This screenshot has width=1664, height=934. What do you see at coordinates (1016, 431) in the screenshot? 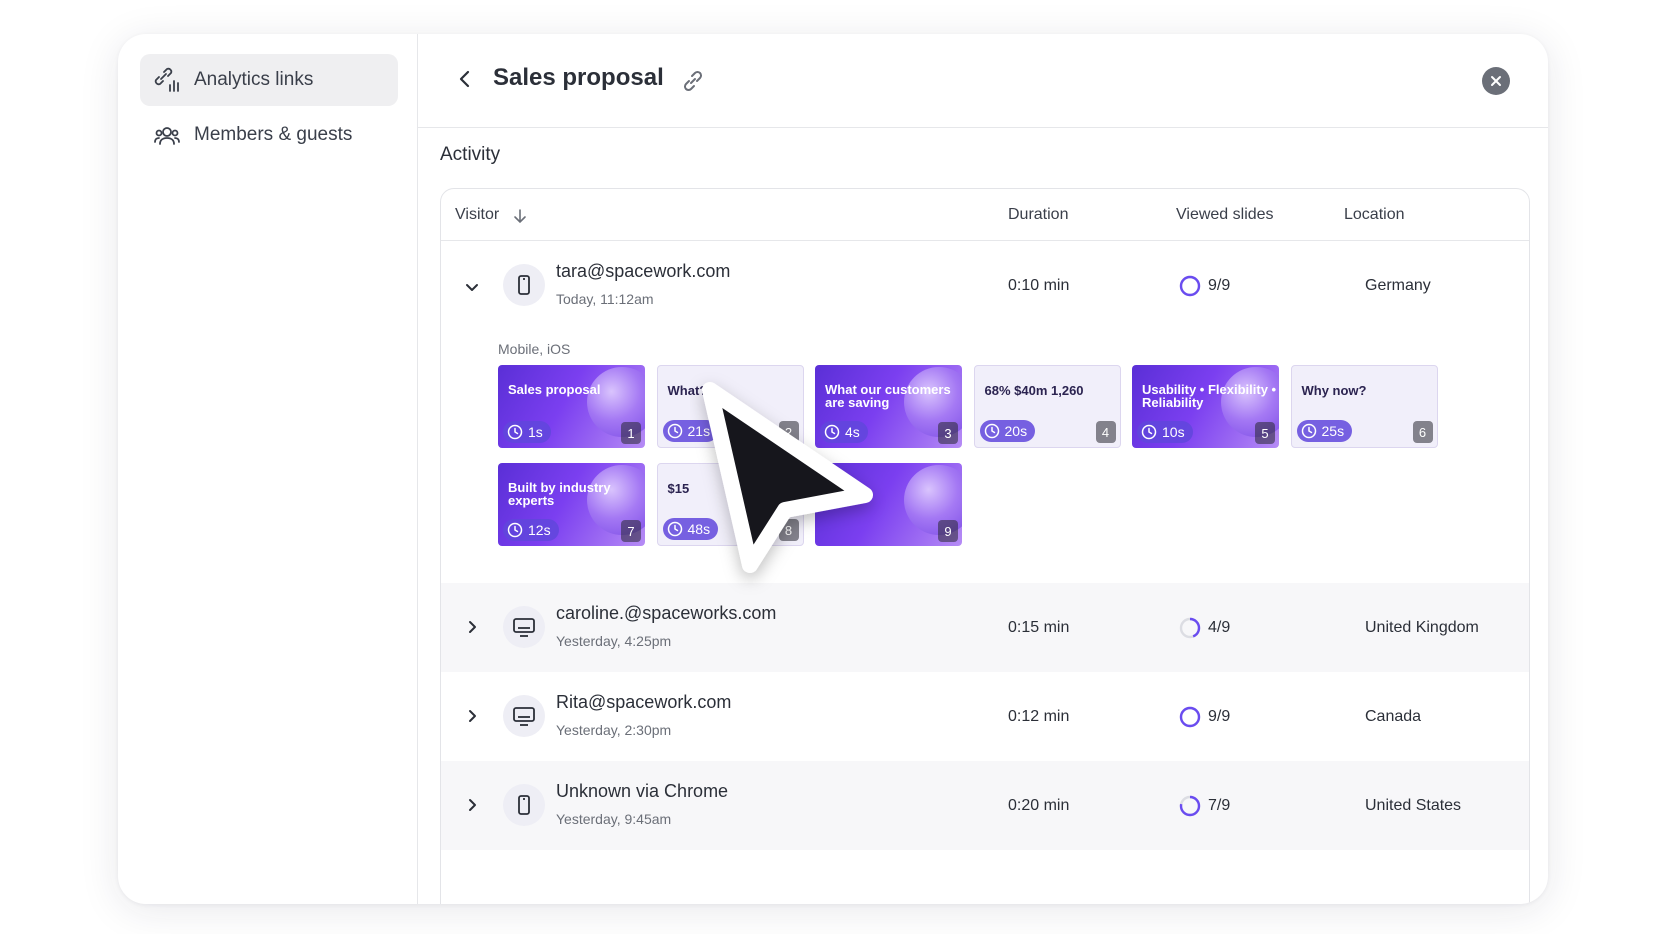
I see `slide-time: 20s` at bounding box center [1016, 431].